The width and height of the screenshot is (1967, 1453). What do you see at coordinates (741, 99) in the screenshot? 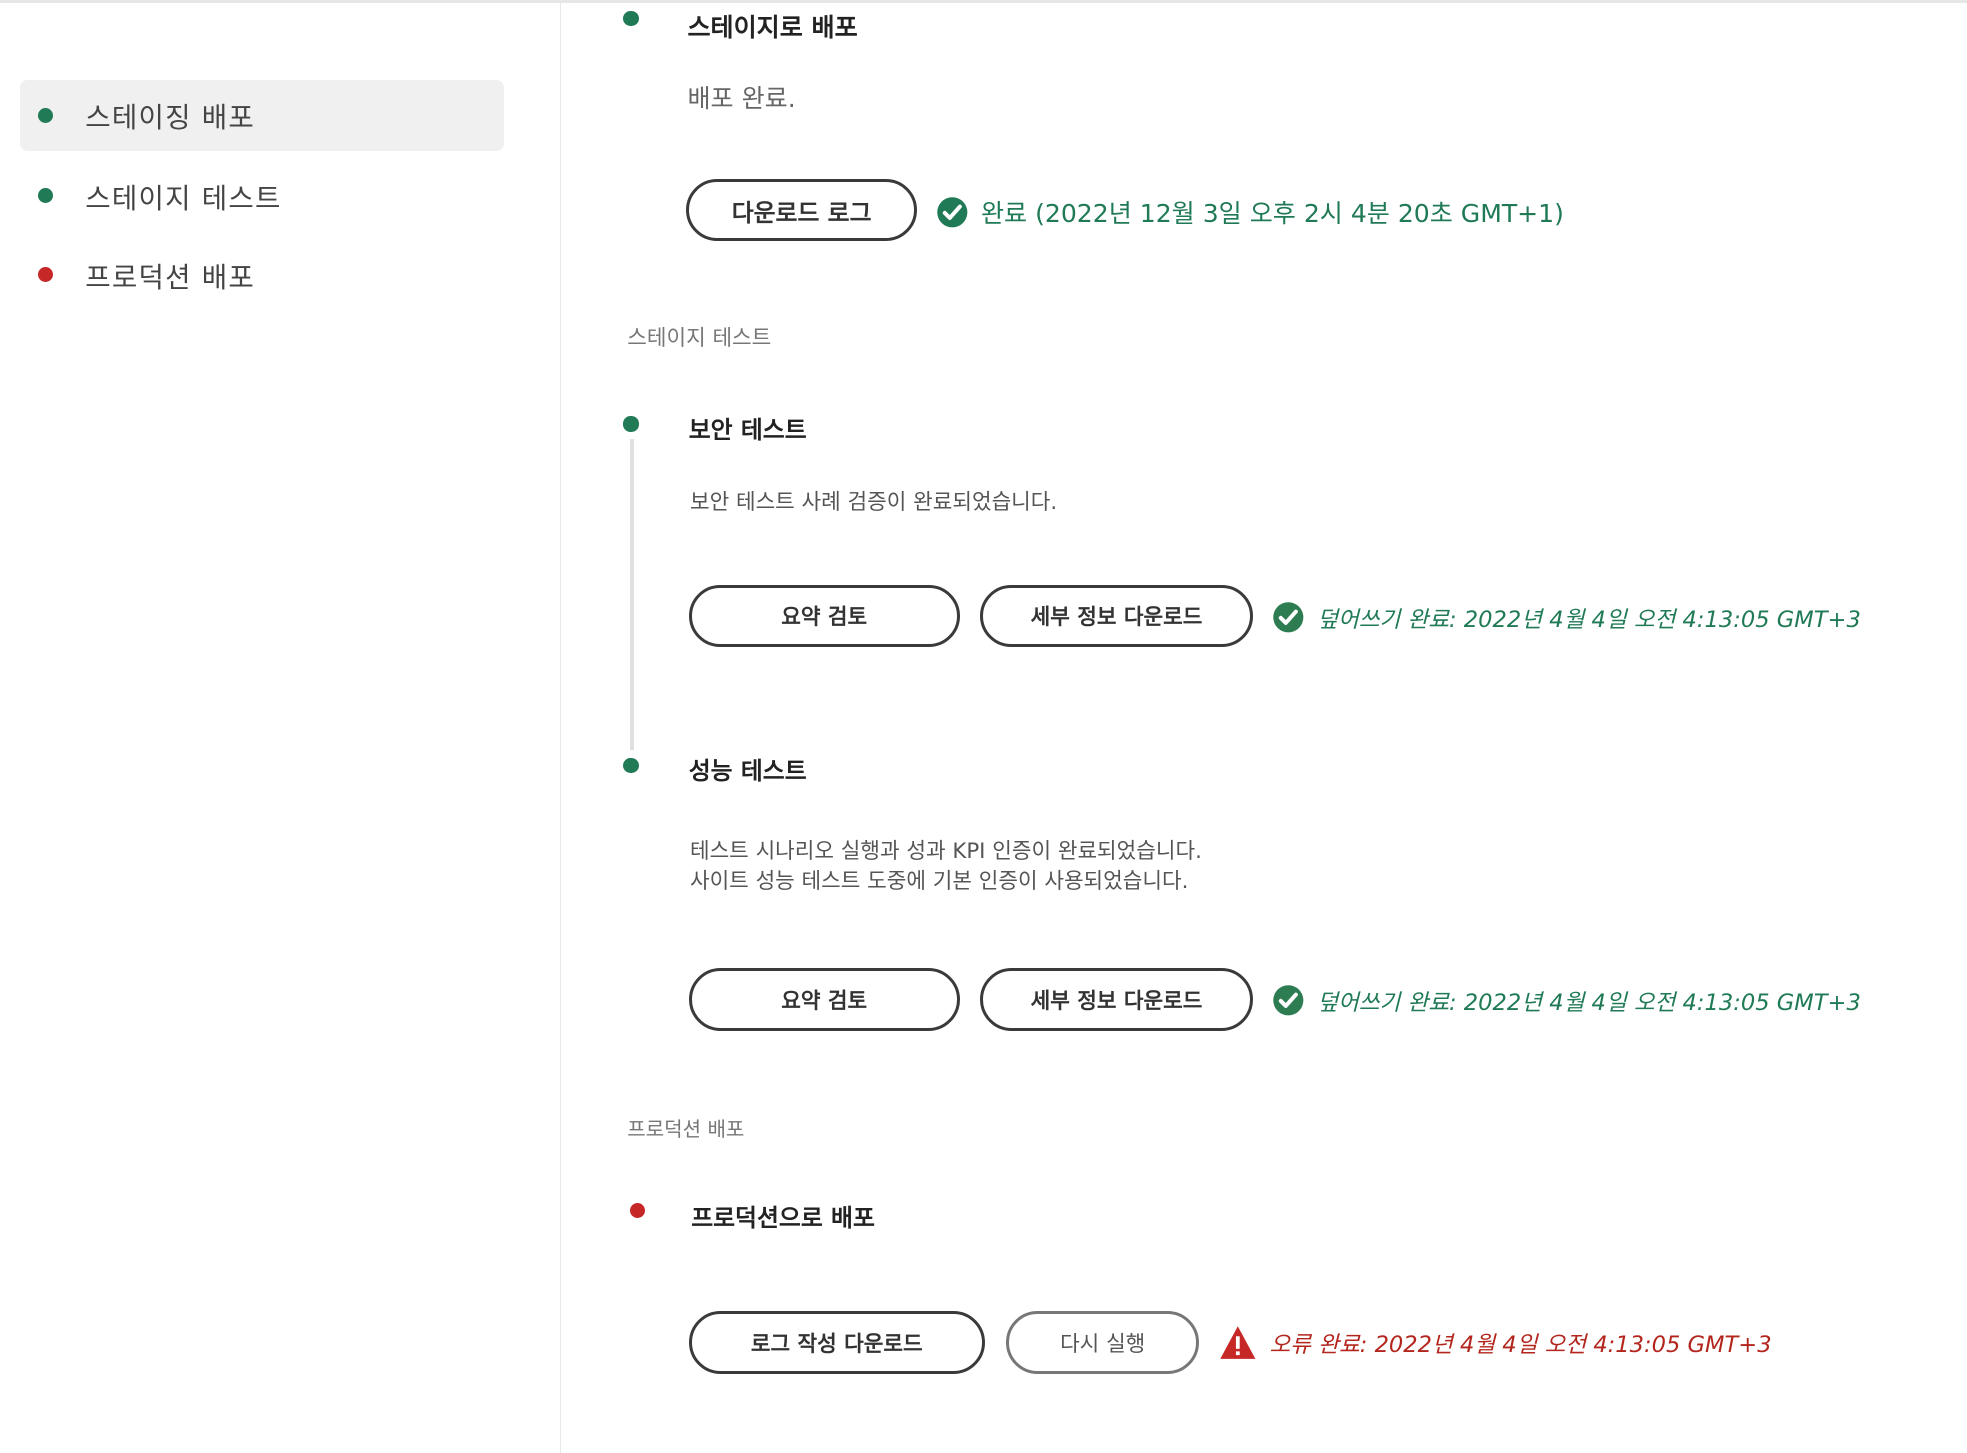
I see `step-description: 배포 완료.` at bounding box center [741, 99].